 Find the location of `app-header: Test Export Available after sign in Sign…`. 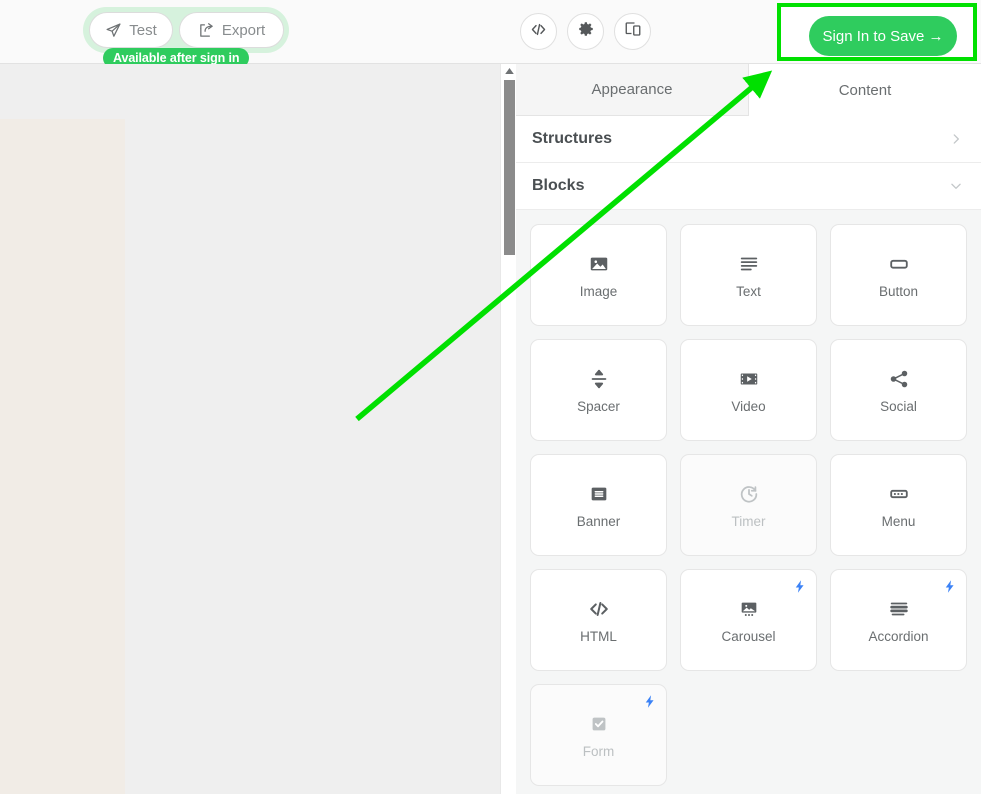

app-header: Test Export Available after sign in Sign… is located at coordinates (490, 34).